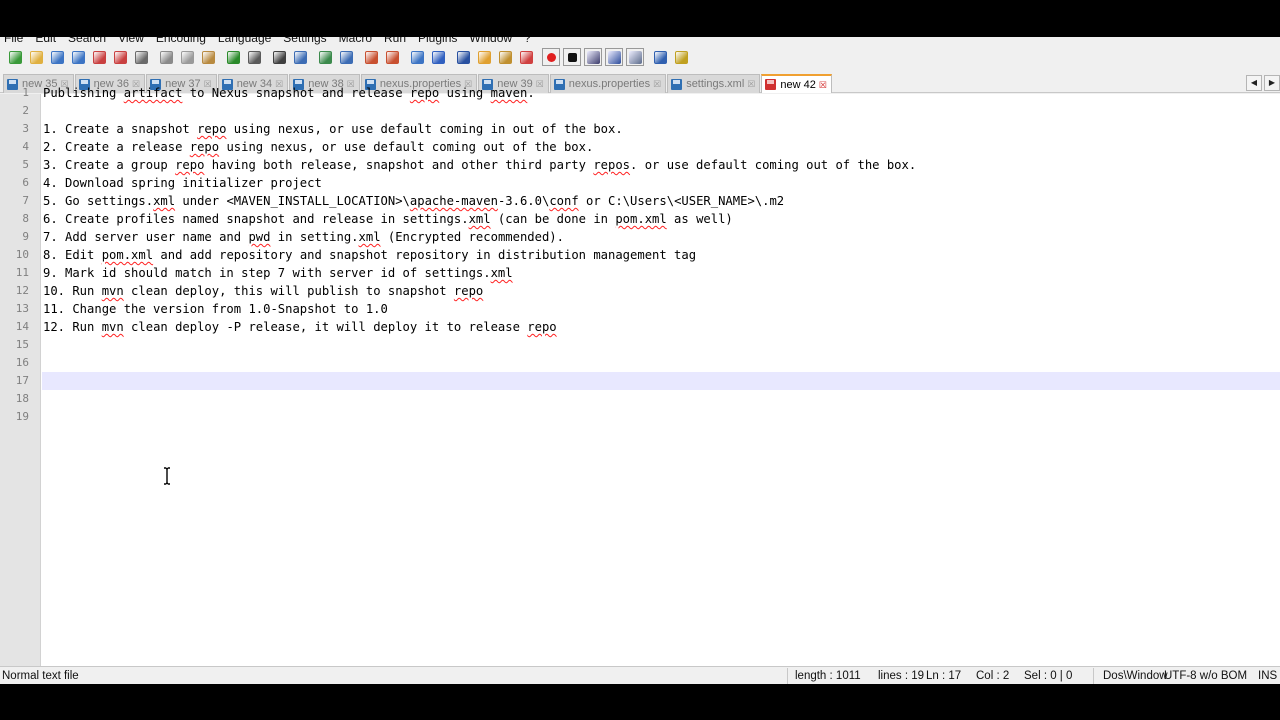 The height and width of the screenshot is (720, 1280). I want to click on line-number: 12, so click(22, 290).